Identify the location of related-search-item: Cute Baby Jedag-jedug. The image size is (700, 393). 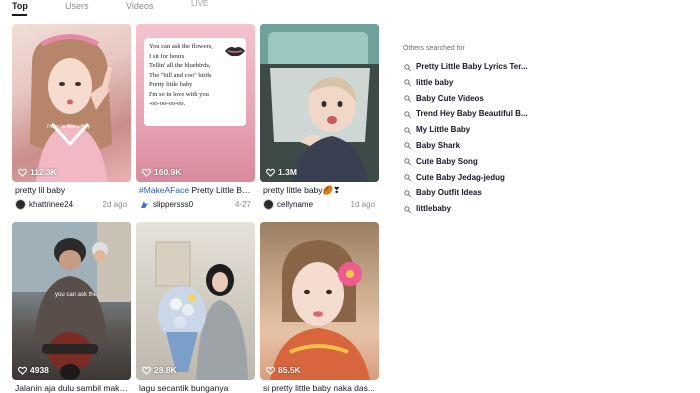
(473, 178).